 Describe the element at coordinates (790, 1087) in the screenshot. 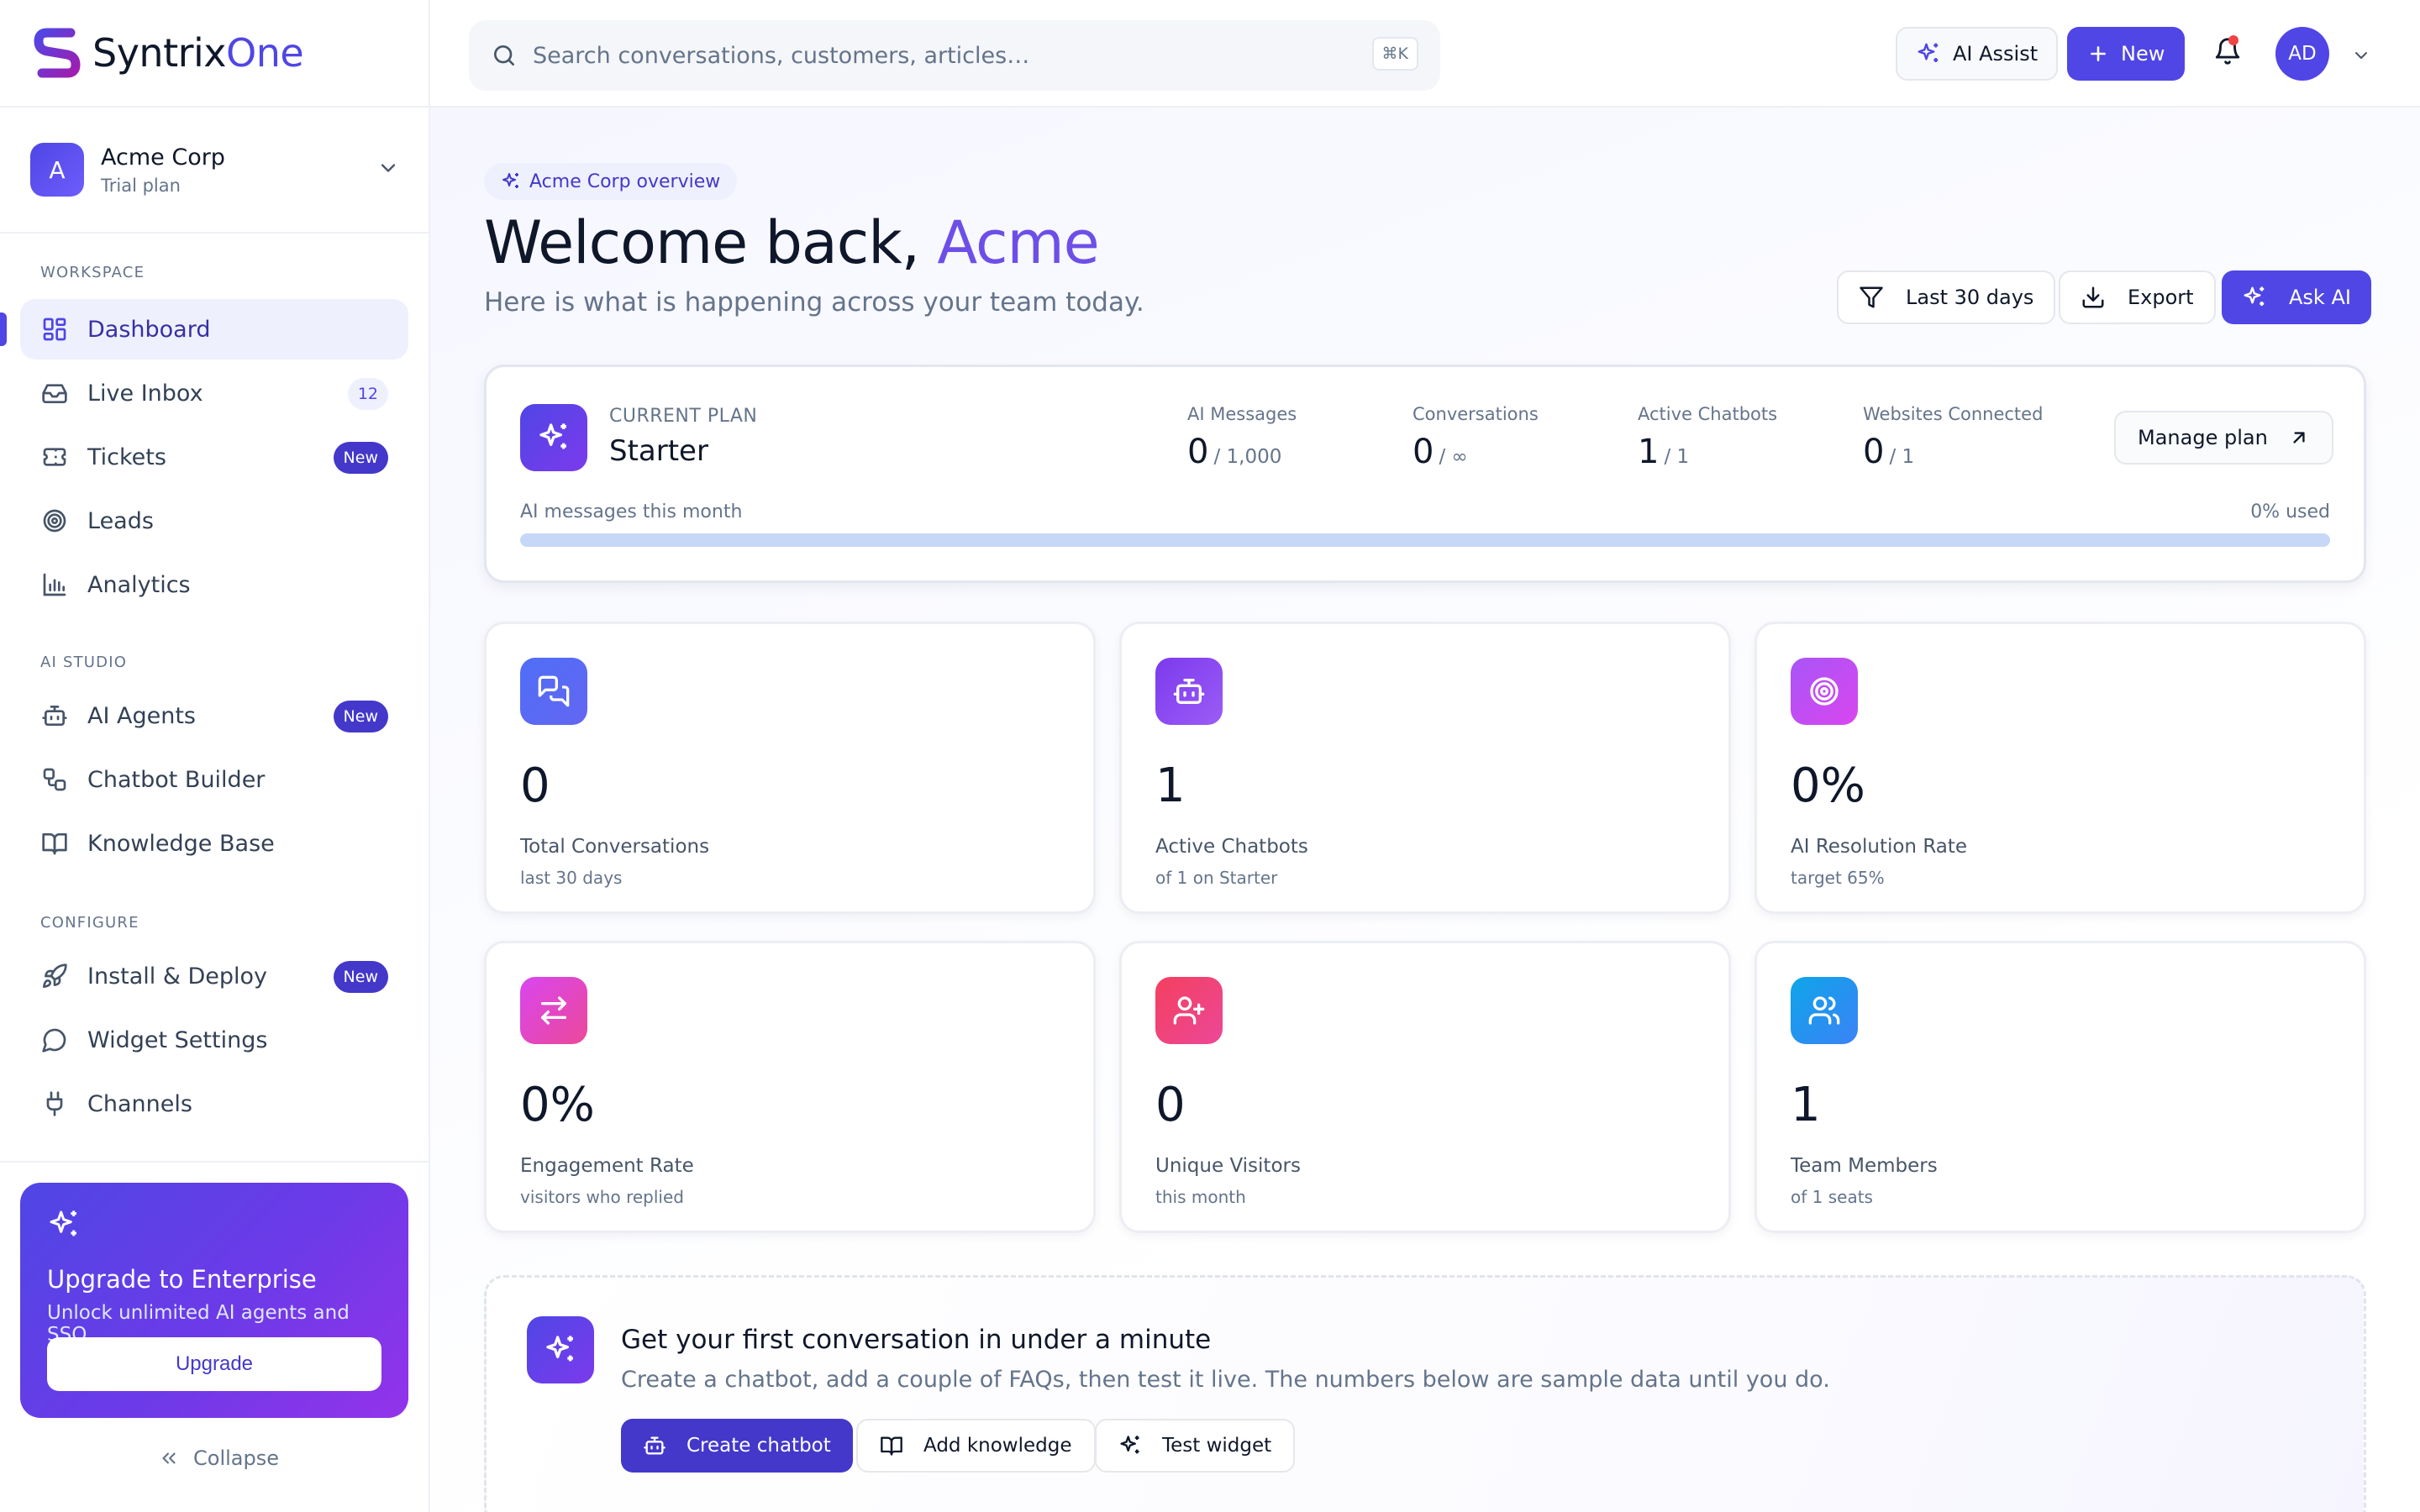

I see `stat-card-engagement-rate: 0% Engagement Rate visitors who replied` at that location.